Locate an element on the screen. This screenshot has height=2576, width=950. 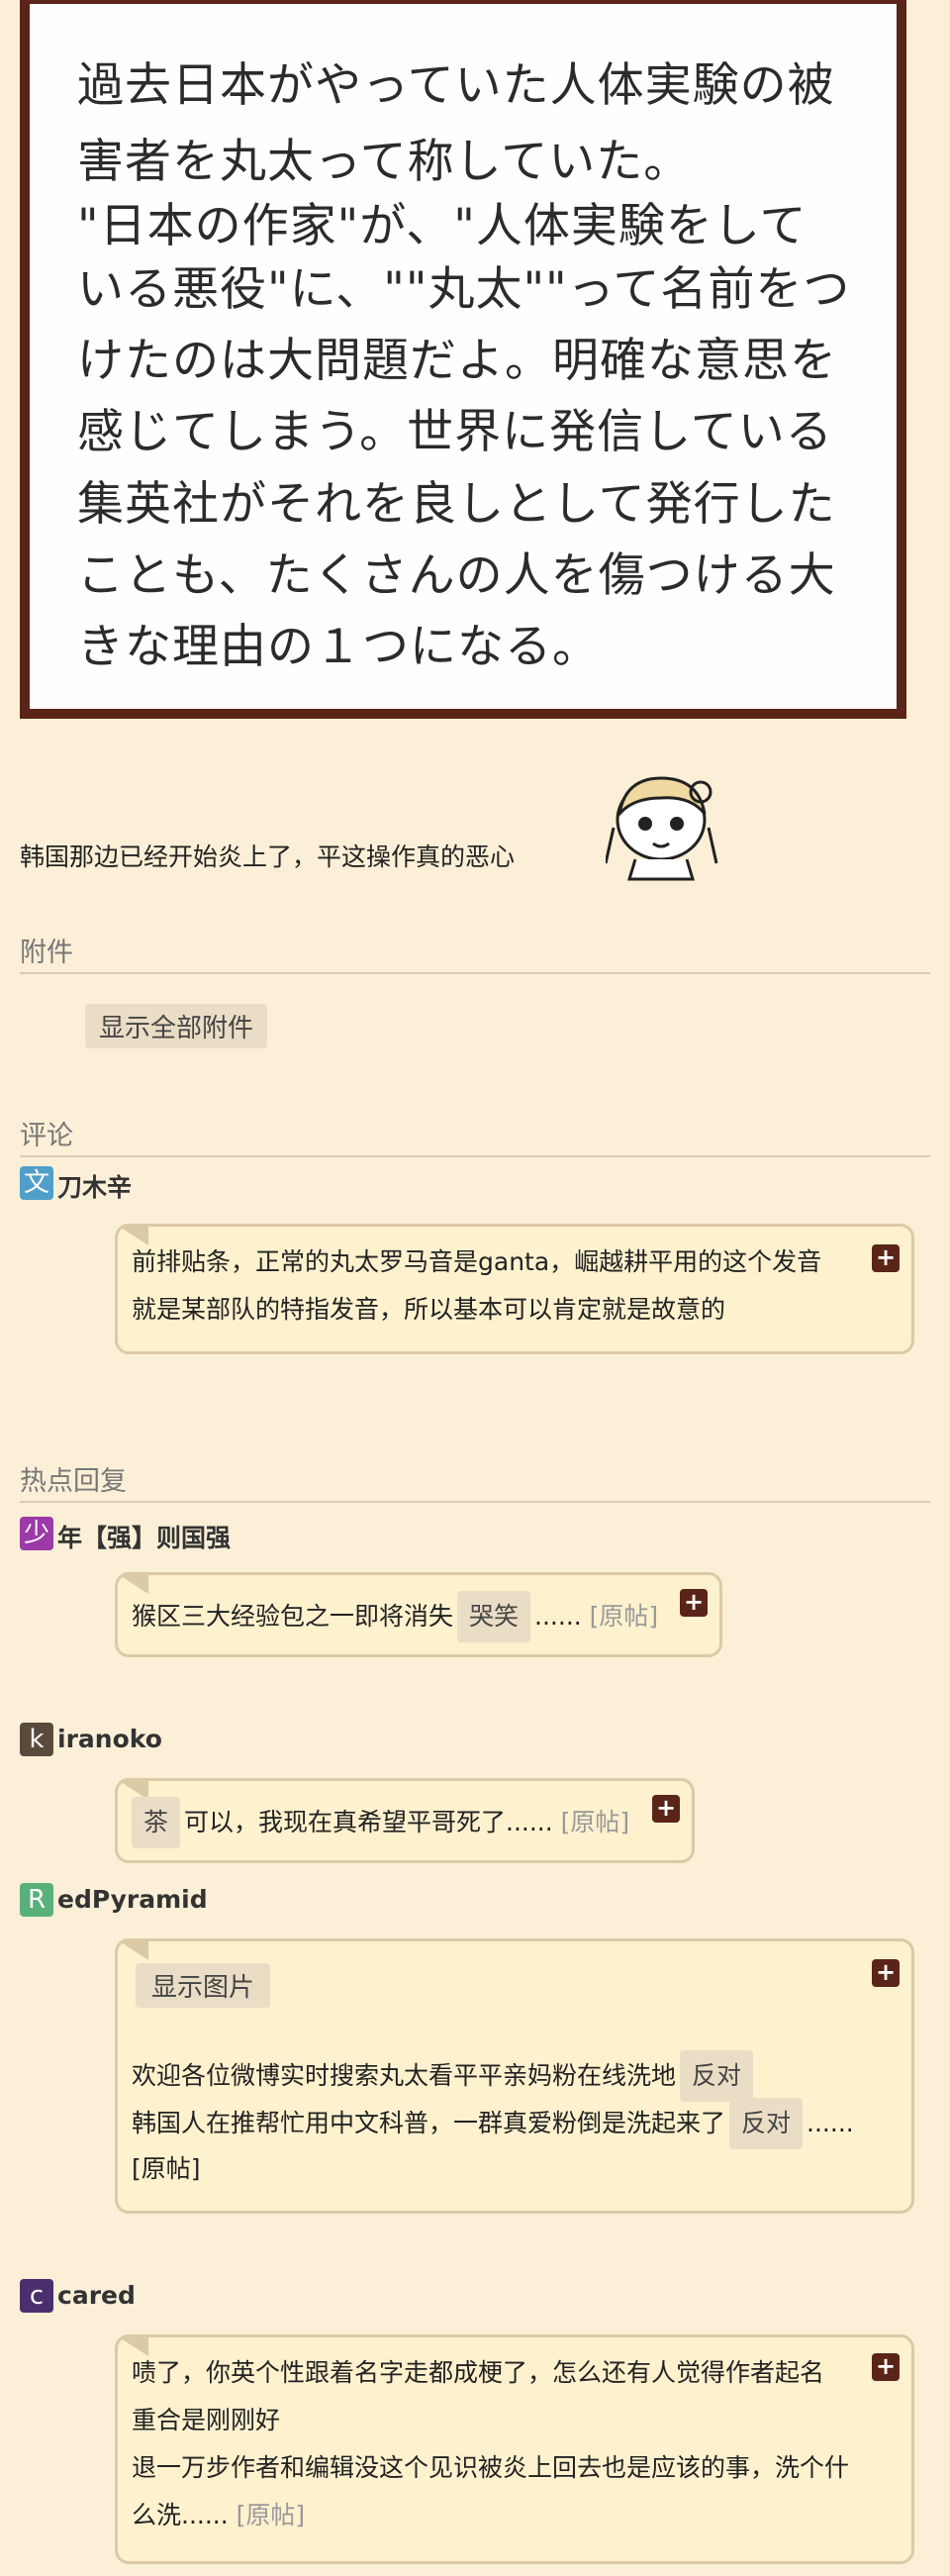
quote-line: きな理由の１つになる。 is located at coordinates (338, 647).